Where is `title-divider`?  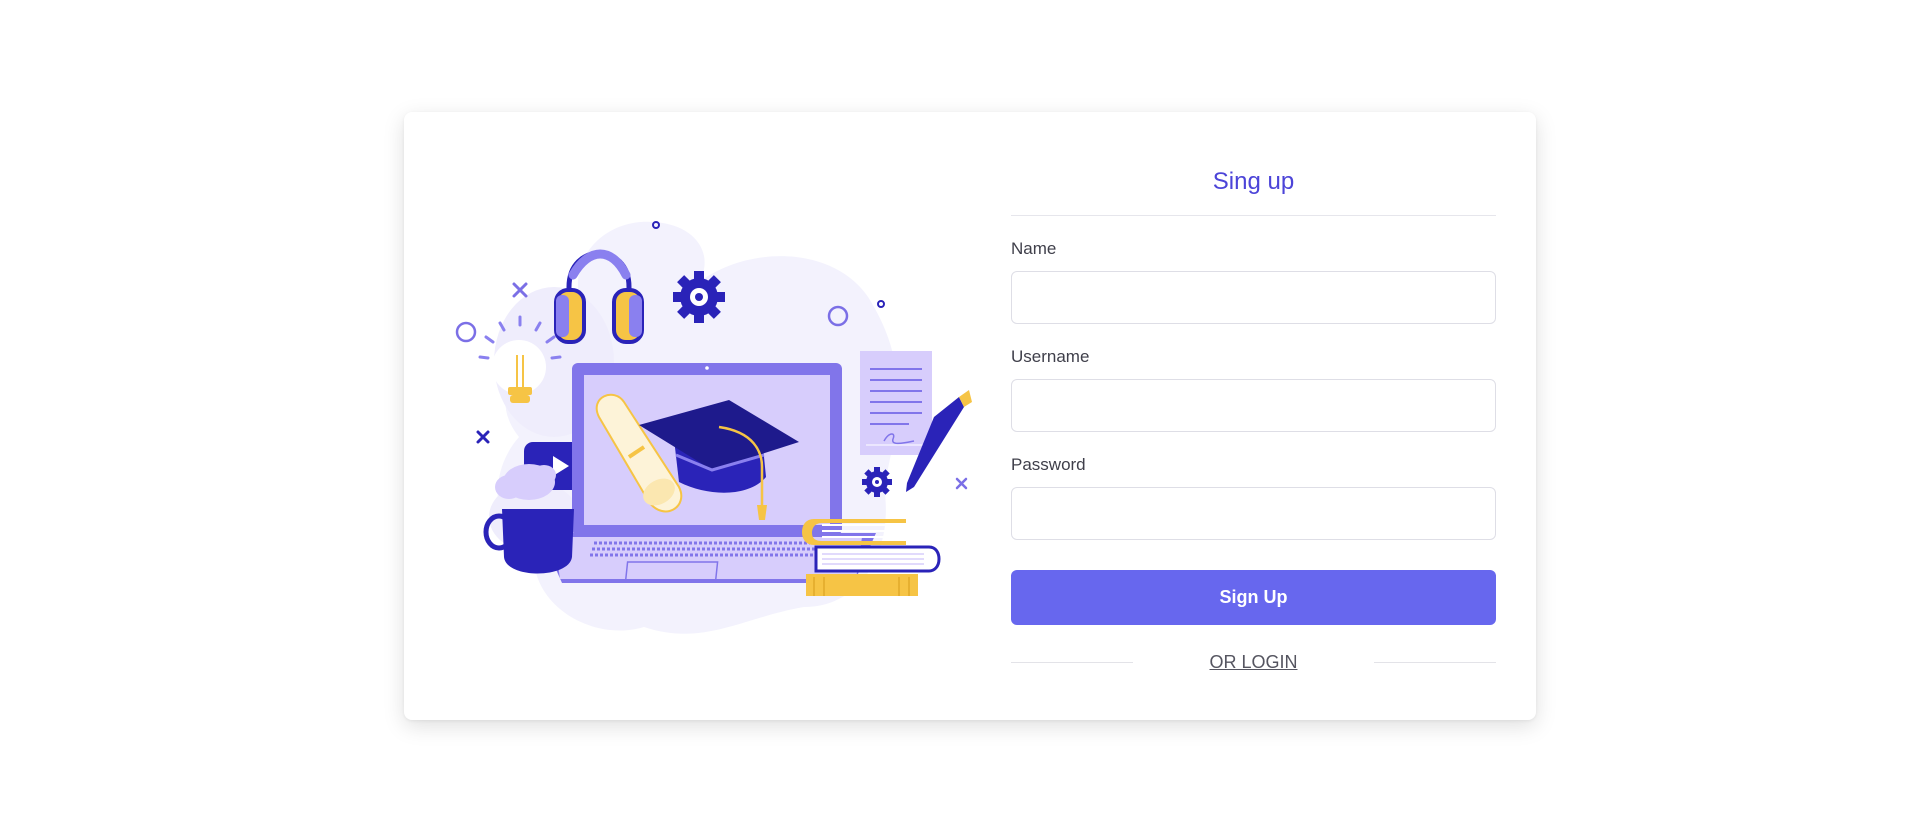 title-divider is located at coordinates (1253, 215).